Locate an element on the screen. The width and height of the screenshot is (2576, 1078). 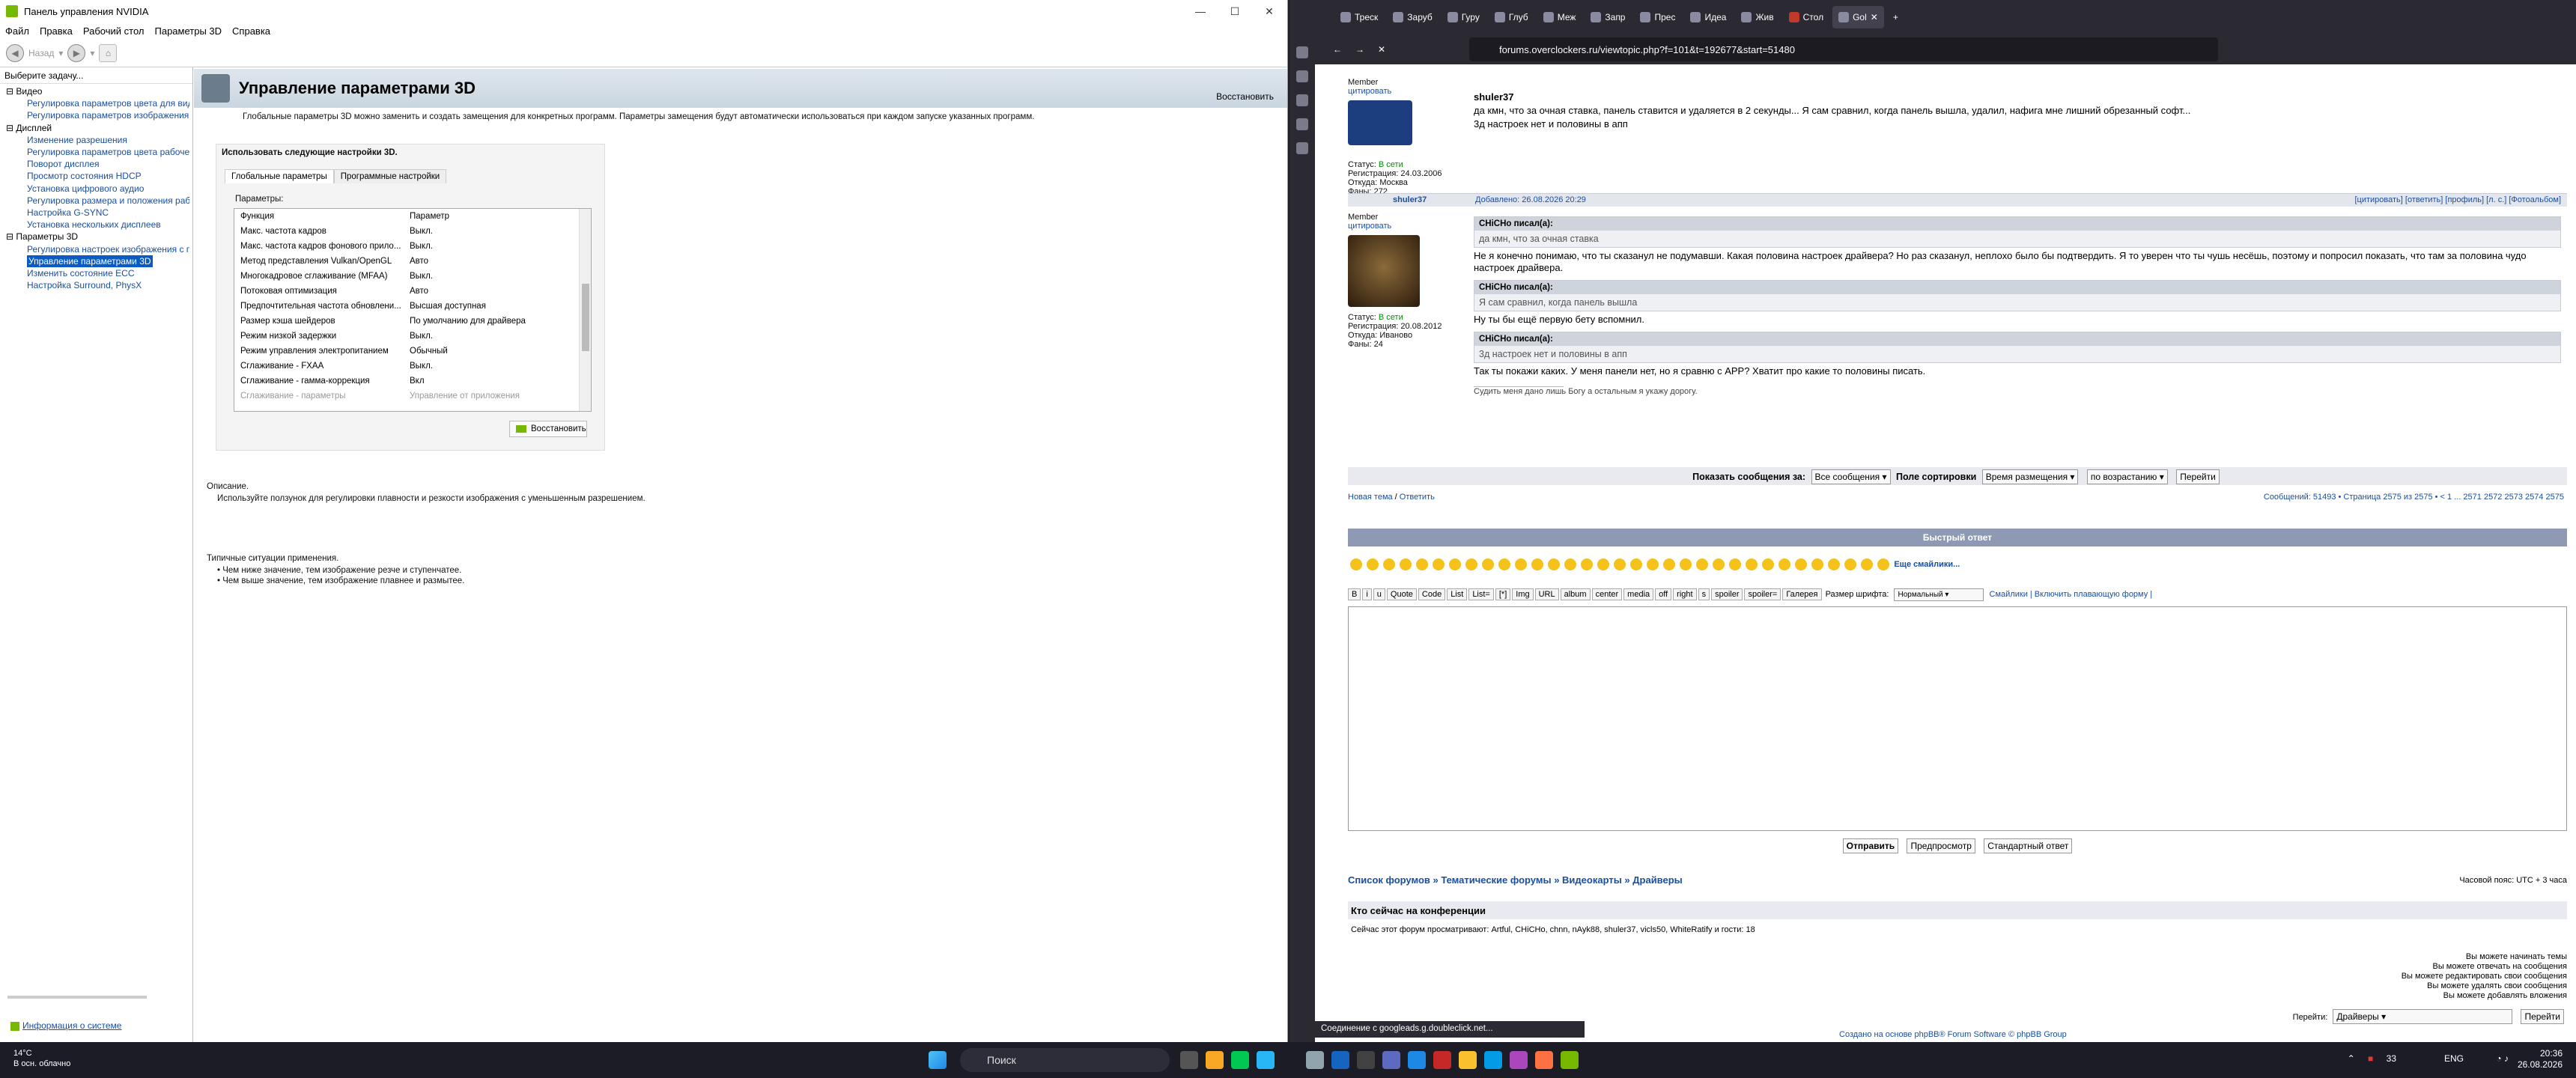
list-item: Сглаживание - FXAA Выкл. is located at coordinates (412, 366).